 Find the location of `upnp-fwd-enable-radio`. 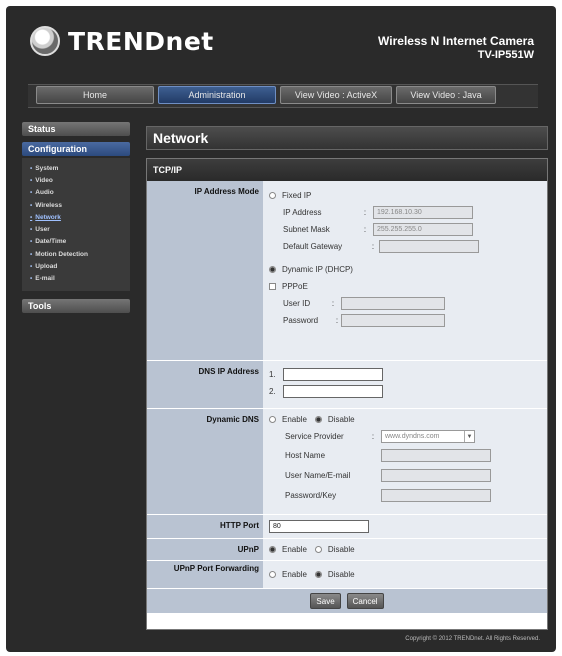

upnp-fwd-enable-radio is located at coordinates (272, 574).